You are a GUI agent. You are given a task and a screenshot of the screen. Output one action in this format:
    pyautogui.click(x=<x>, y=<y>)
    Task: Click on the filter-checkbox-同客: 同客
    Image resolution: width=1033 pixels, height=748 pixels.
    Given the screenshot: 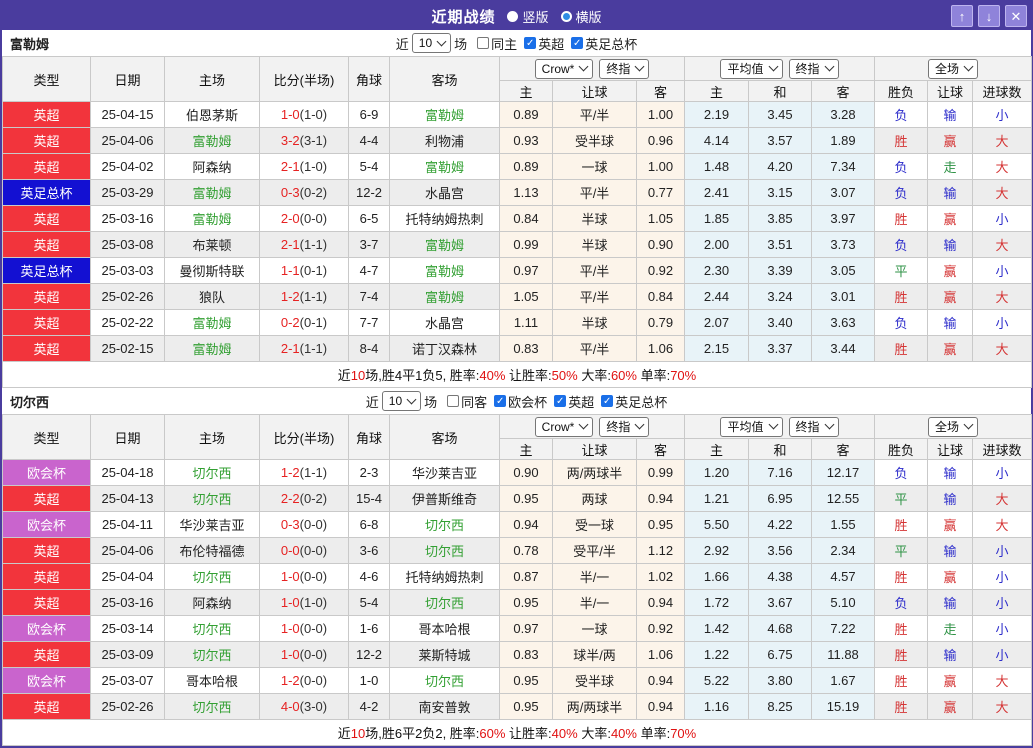 What is the action you would take?
    pyautogui.click(x=463, y=401)
    